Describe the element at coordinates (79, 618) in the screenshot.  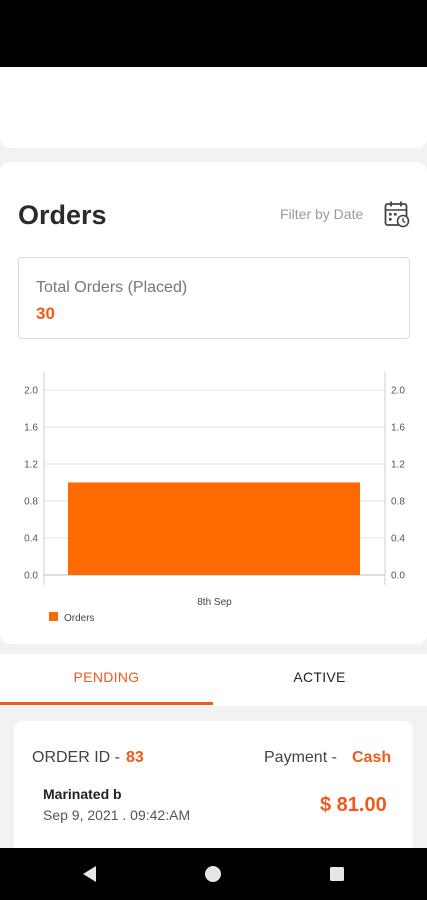
I see `legend-label: Orders` at that location.